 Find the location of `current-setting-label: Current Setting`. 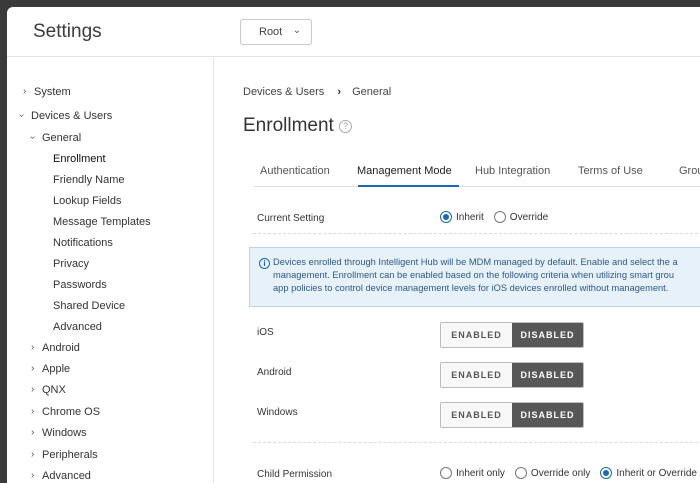

current-setting-label: Current Setting is located at coordinates (291, 218).